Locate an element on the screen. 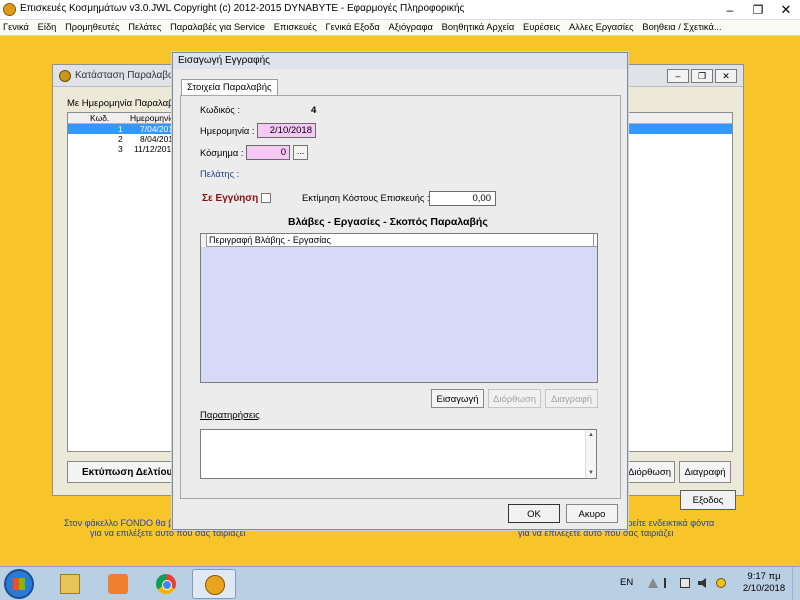 The width and height of the screenshot is (800, 600). date-field: 2/10/2018 is located at coordinates (286, 130).